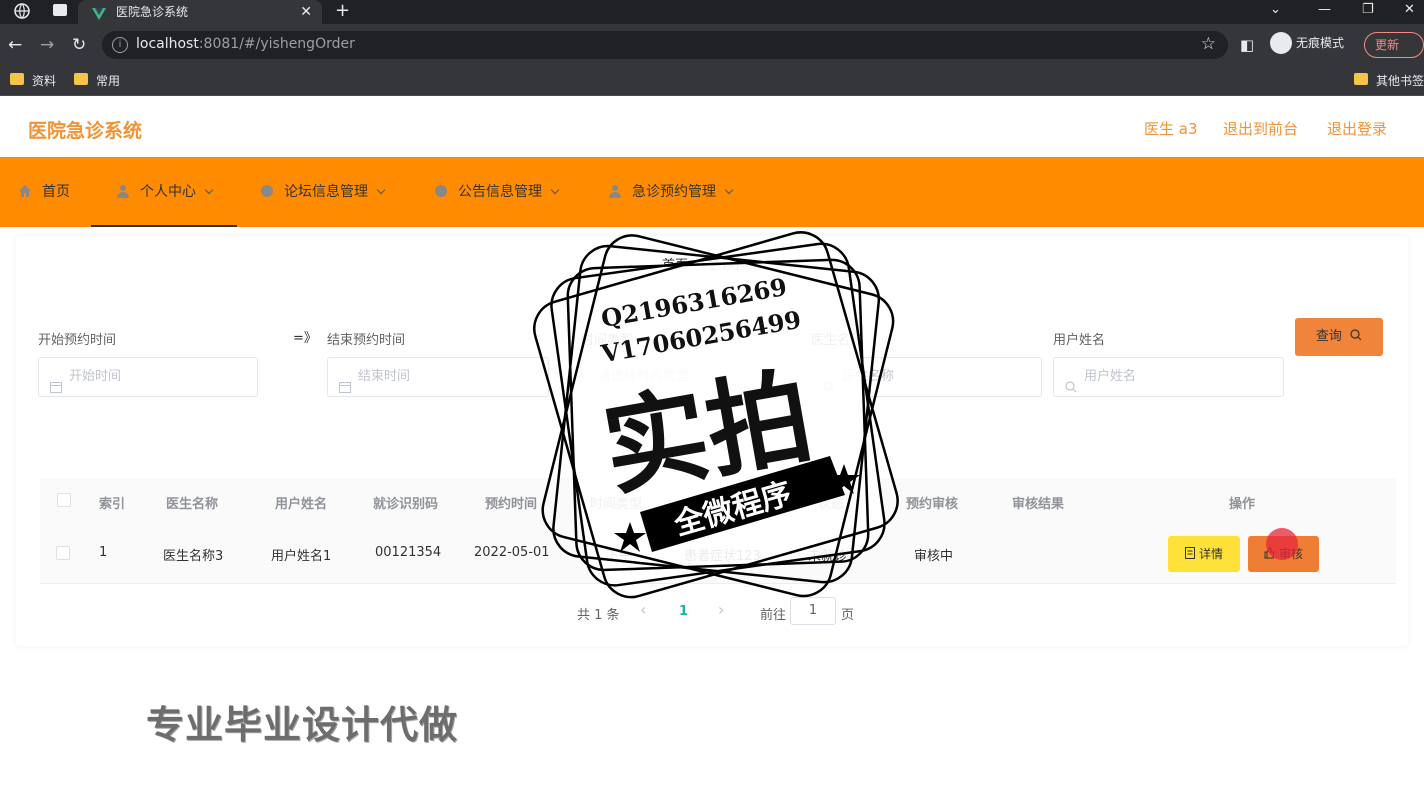 Image resolution: width=1424 pixels, height=805 pixels. I want to click on cursor-indicator, so click(1282, 544).